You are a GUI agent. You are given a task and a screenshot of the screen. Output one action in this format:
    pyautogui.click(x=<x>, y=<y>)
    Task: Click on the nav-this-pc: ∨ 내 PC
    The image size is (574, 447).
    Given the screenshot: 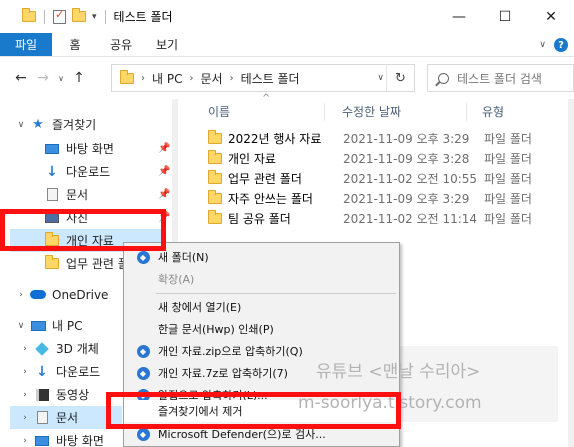 What is the action you would take?
    pyautogui.click(x=49, y=325)
    